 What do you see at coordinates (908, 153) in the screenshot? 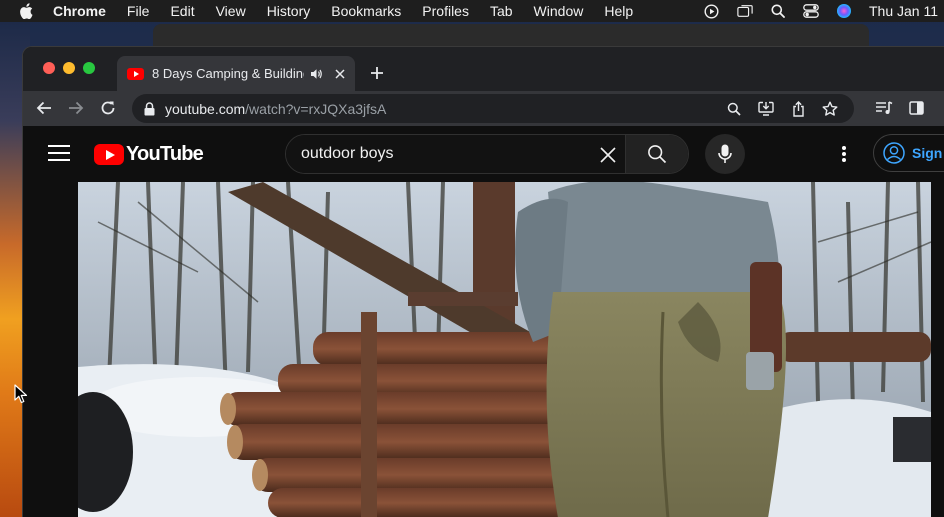
I see `sign-in-button: Sign in` at bounding box center [908, 153].